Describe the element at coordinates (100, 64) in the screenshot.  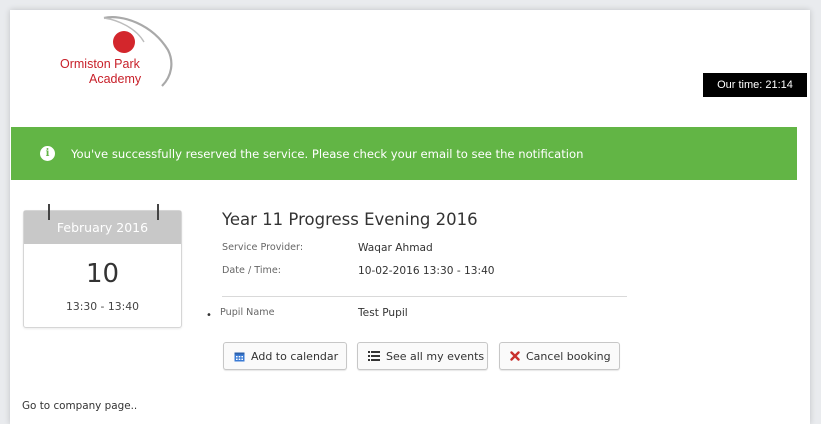
I see `logo-text-ormiston: Ormiston Park` at that location.